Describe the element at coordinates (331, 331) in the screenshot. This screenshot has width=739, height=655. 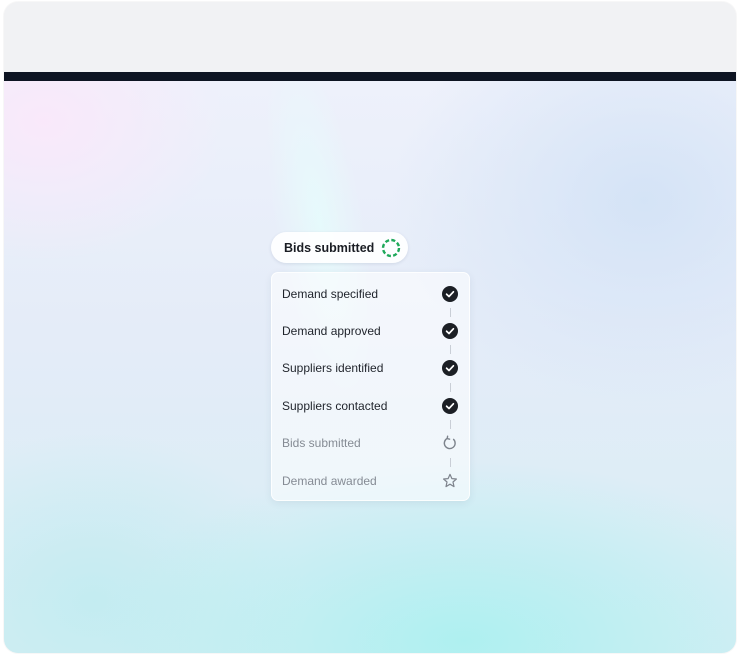
I see `step-label: Demand approved` at that location.